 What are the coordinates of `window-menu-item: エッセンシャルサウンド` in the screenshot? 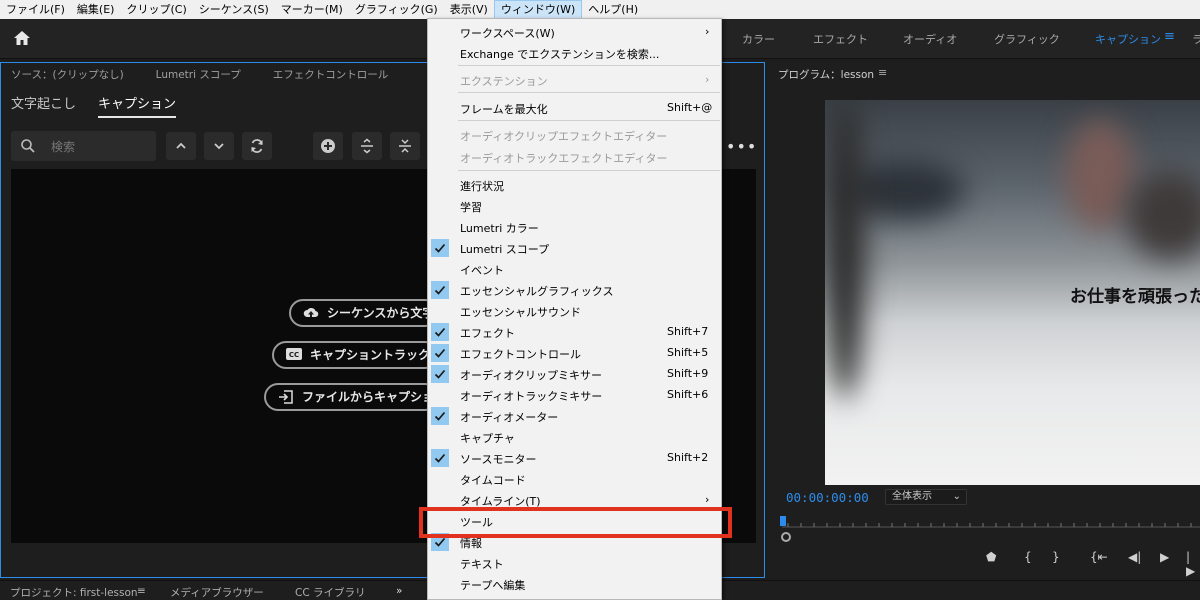 It's located at (574, 311).